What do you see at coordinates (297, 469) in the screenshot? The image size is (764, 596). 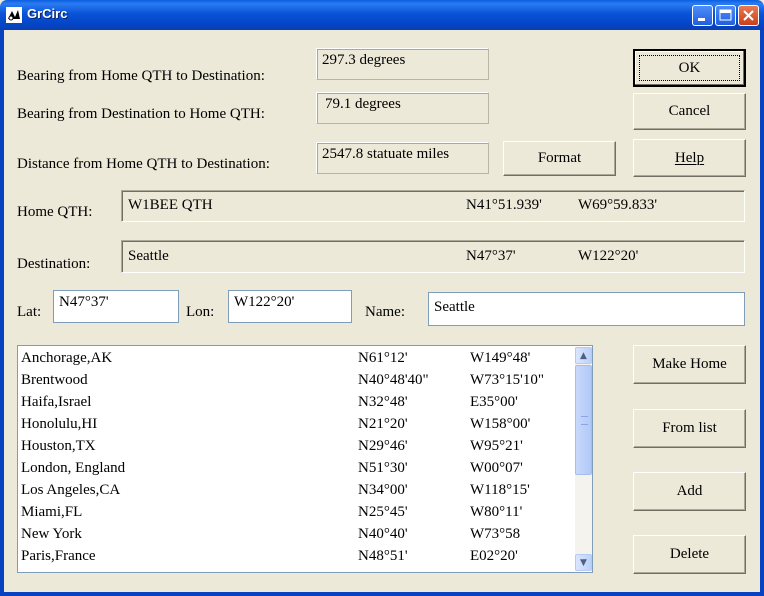 I see `list-item: London, England N51°30' W00°07'` at bounding box center [297, 469].